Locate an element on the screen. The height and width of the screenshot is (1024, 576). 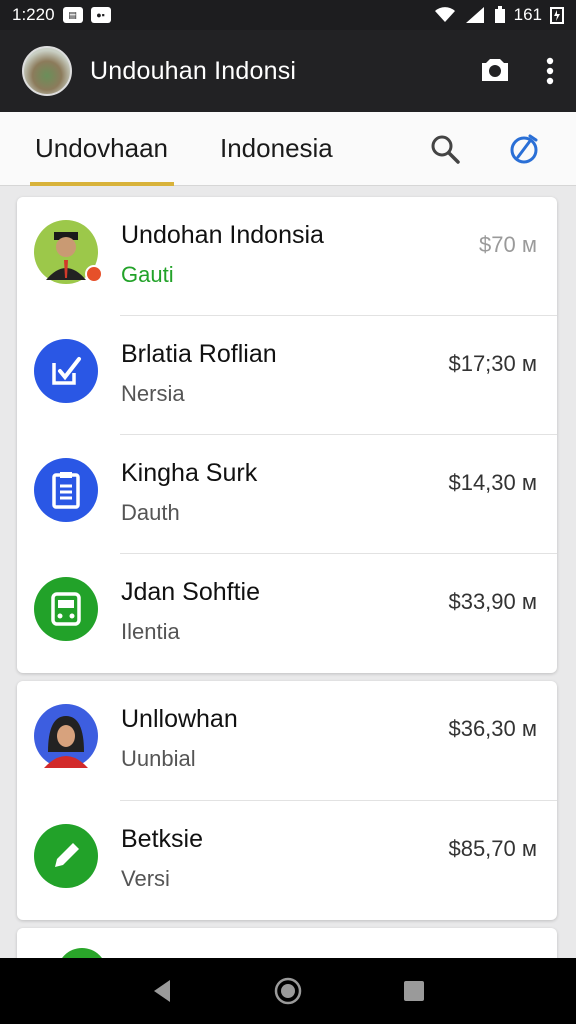
status-time: 1:220 is located at coordinates (33, 14).